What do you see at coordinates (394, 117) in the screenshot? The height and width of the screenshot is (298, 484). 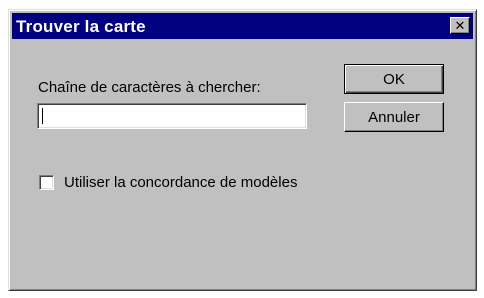 I see `cancel-button: Annuler` at bounding box center [394, 117].